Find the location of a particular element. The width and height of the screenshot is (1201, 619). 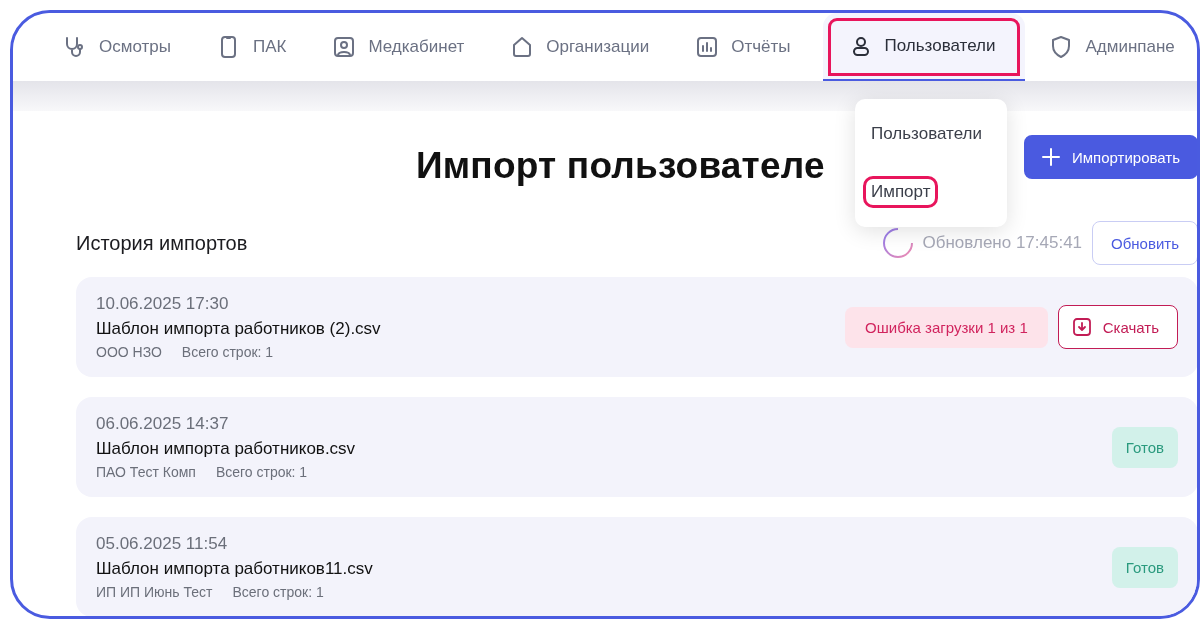

section-title: История импортов is located at coordinates (162, 243).